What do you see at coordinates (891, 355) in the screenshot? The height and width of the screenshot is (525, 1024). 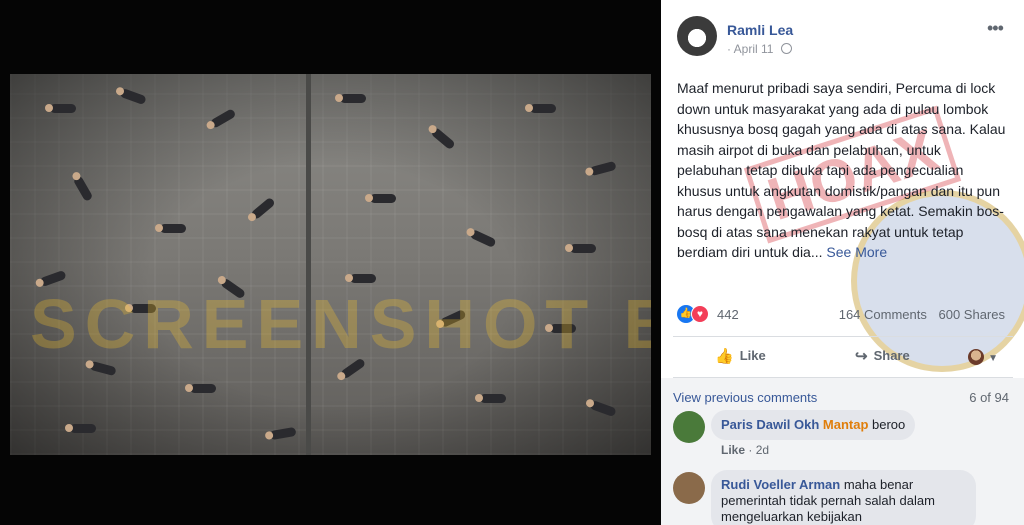 I see `share-label: Share` at bounding box center [891, 355].